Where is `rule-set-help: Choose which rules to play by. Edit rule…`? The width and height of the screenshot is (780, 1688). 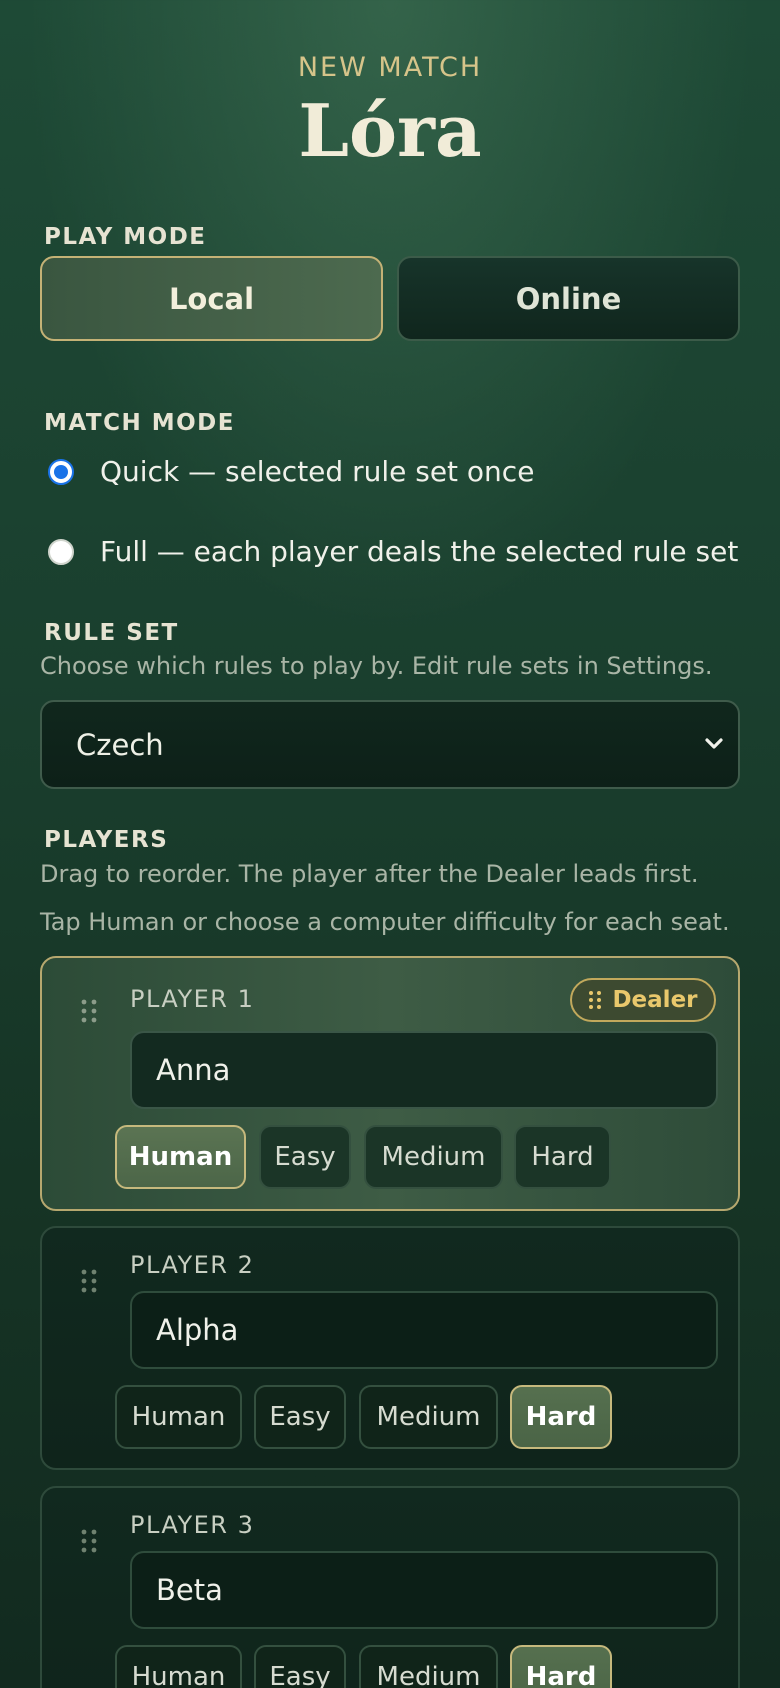
rule-set-help: Choose which rules to play by. Edit rule… is located at coordinates (376, 666).